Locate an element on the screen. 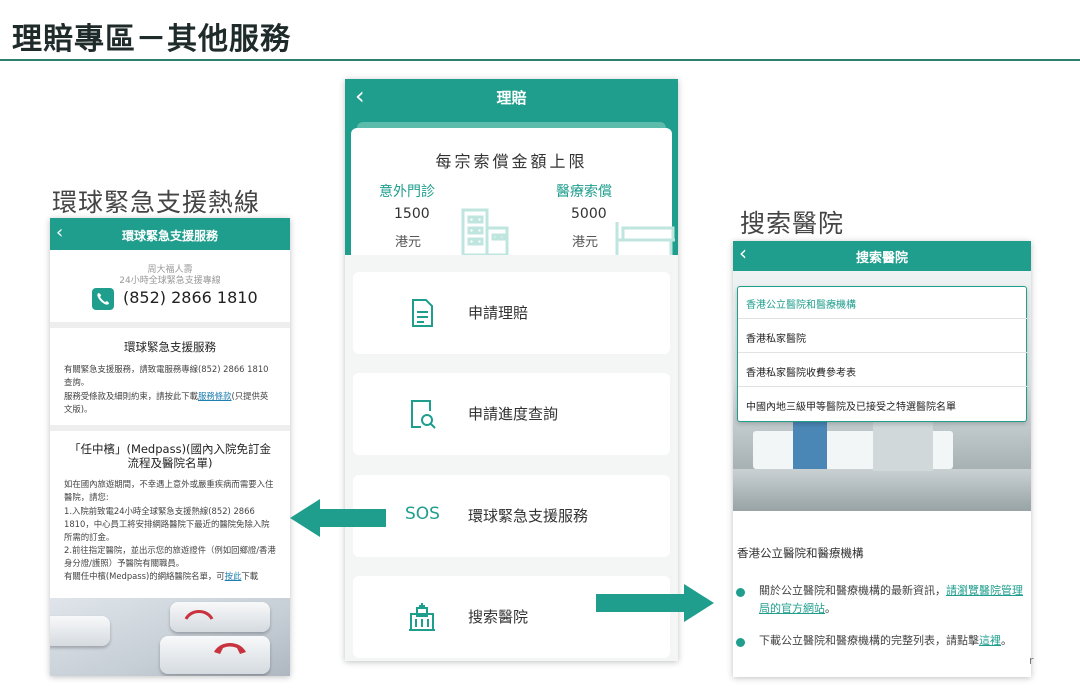  section-title: 「任中檳」(Medpass)(國內入院免訂金流程及醫院名單) is located at coordinates (170, 456).